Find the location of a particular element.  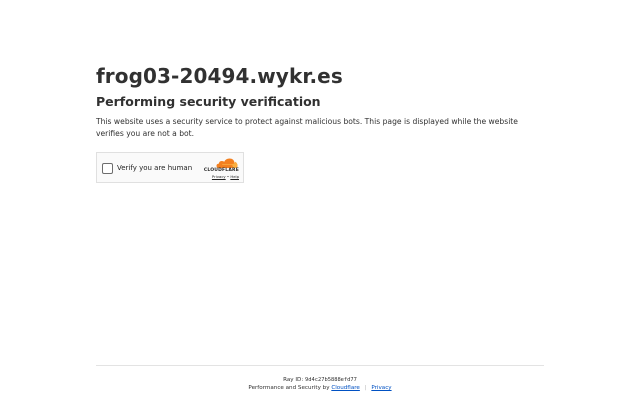

widget-links: Privacy • Help is located at coordinates (225, 176).